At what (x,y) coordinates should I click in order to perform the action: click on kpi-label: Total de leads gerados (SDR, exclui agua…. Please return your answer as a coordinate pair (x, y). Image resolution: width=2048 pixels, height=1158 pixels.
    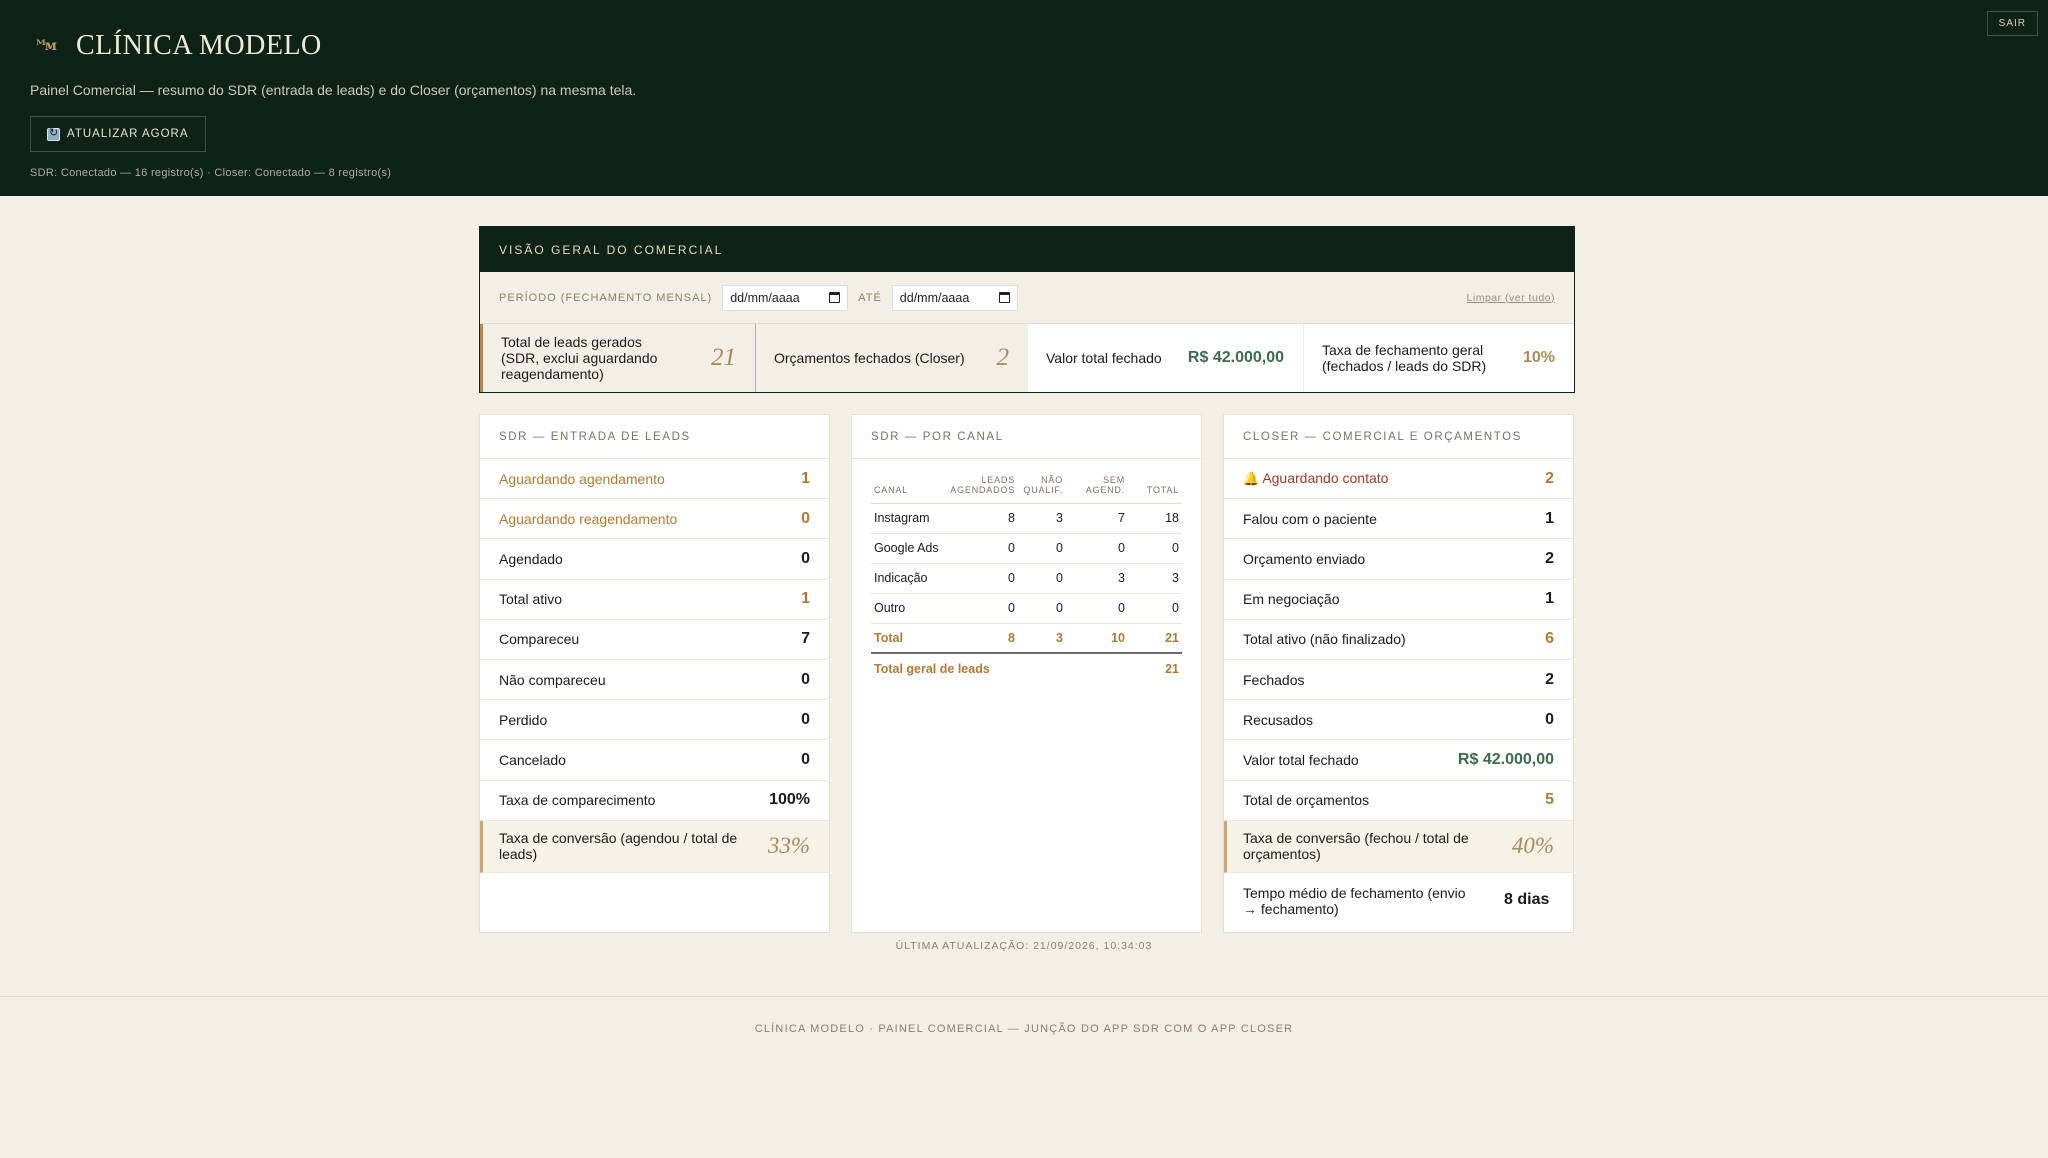
    Looking at the image, I should click on (579, 358).